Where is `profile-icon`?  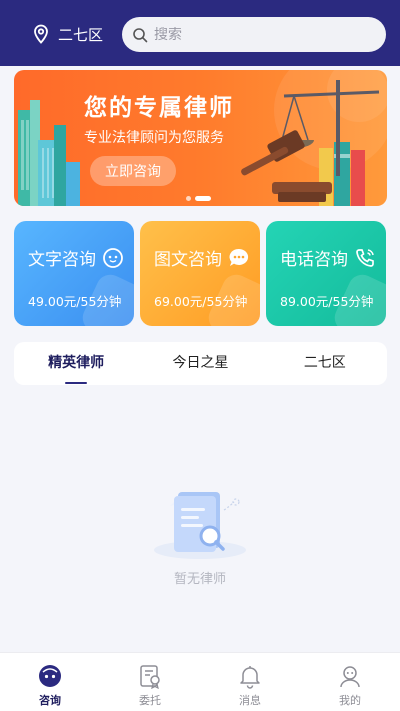 profile-icon is located at coordinates (350, 677).